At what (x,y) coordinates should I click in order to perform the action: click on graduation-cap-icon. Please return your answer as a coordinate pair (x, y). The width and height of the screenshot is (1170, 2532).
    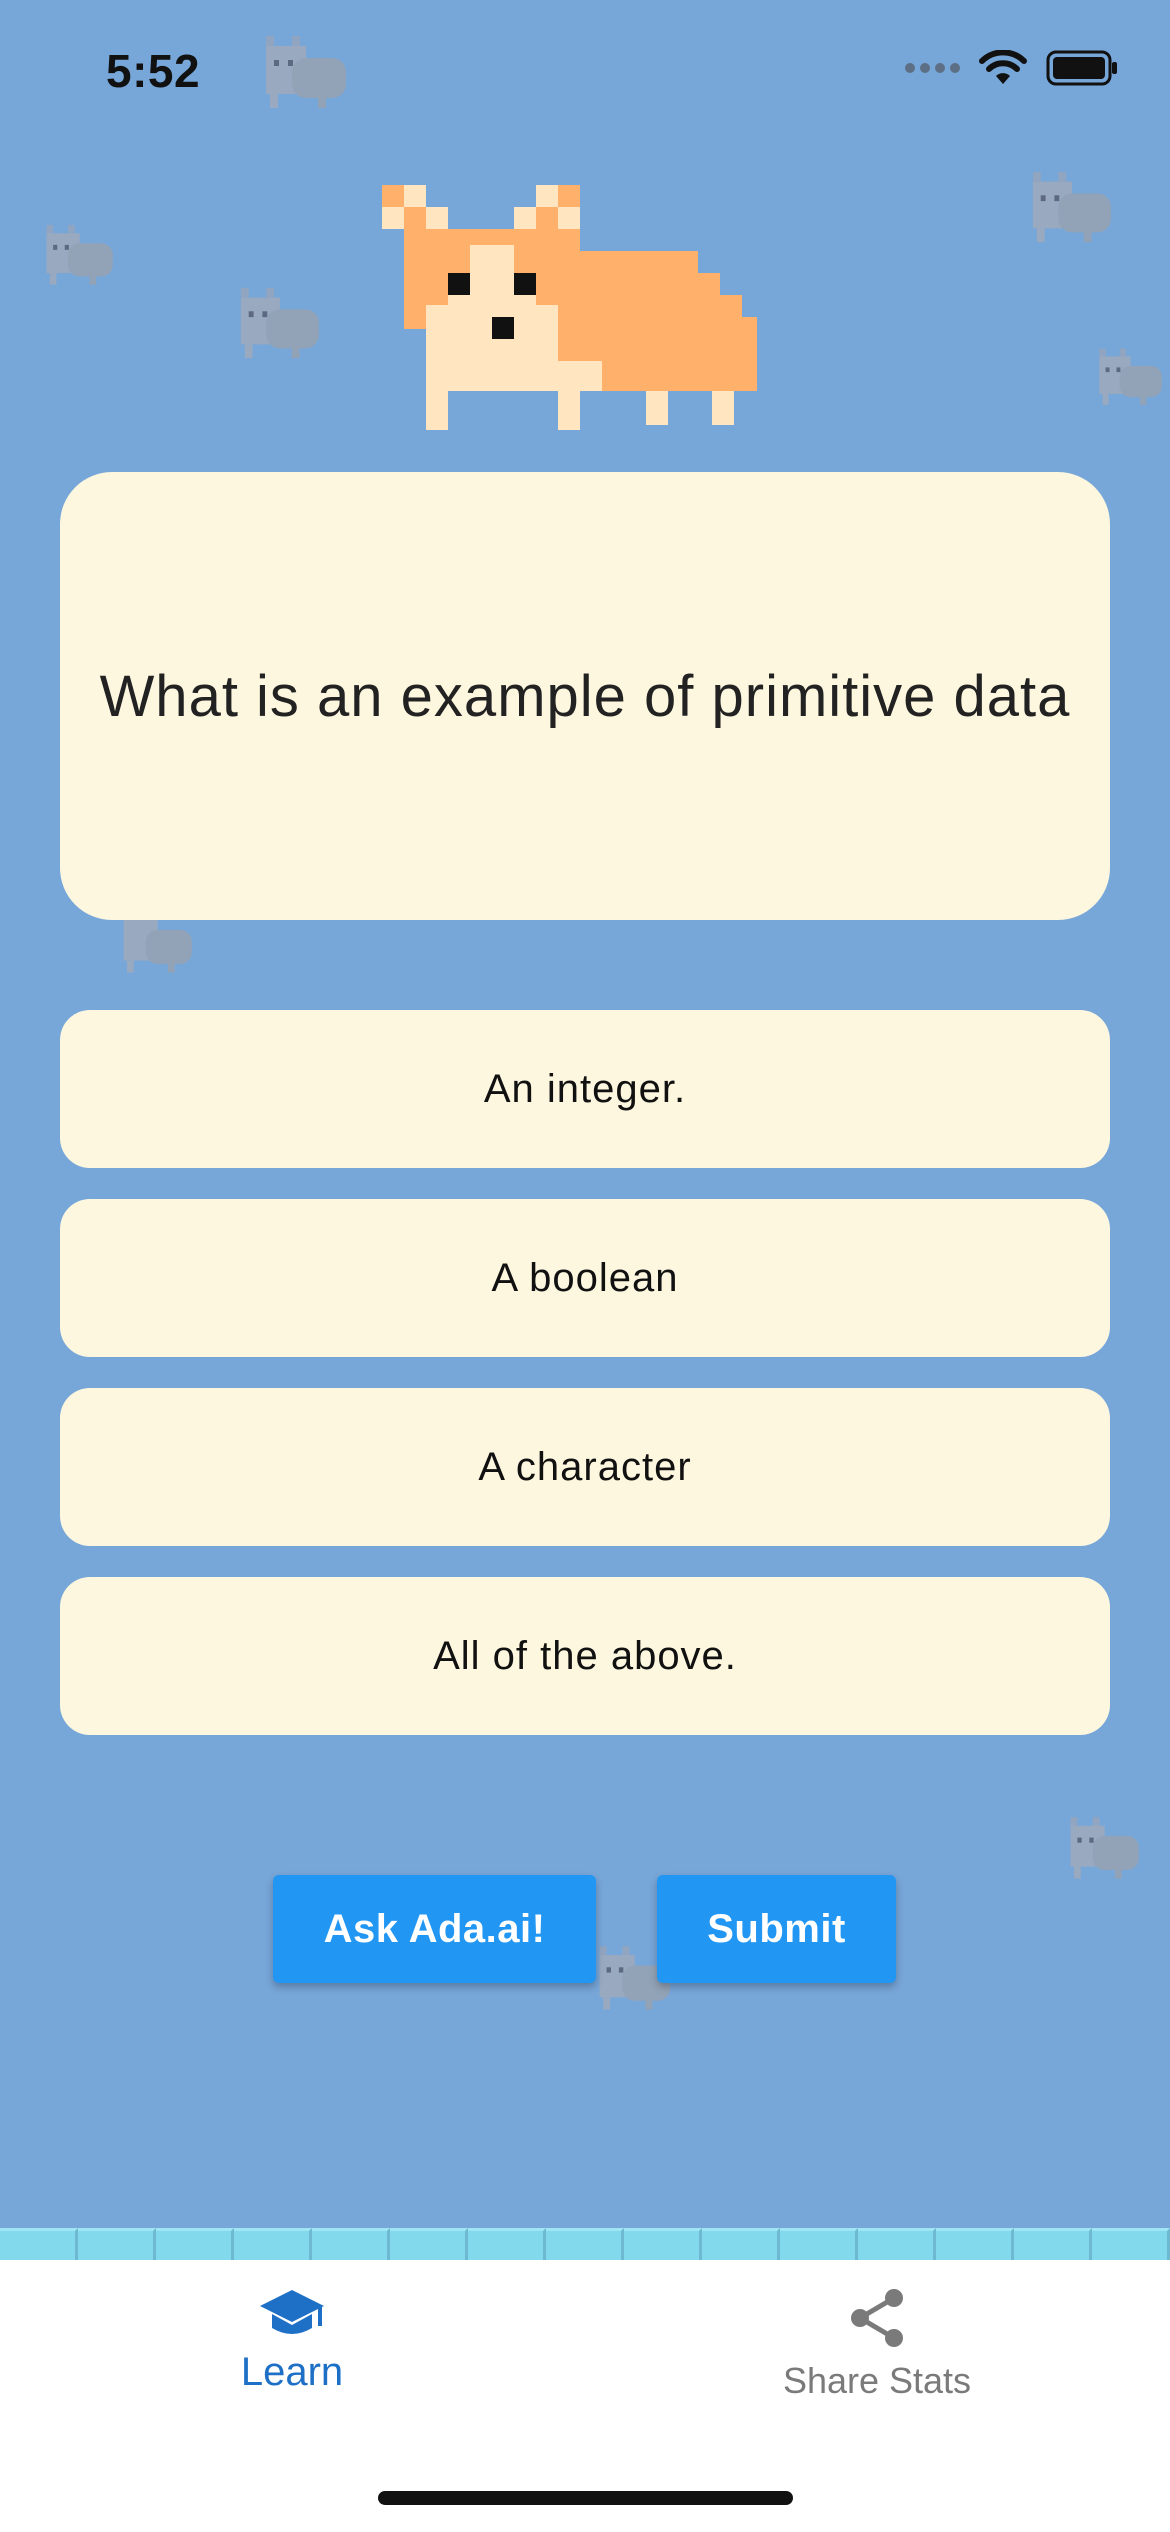
    Looking at the image, I should click on (292, 2315).